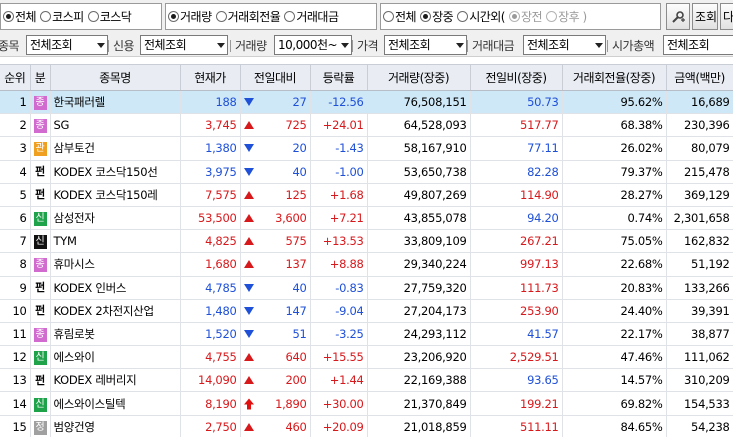 The image size is (733, 437). I want to click on stock-name-cell: KODEX 2차전지산업, so click(115, 311).